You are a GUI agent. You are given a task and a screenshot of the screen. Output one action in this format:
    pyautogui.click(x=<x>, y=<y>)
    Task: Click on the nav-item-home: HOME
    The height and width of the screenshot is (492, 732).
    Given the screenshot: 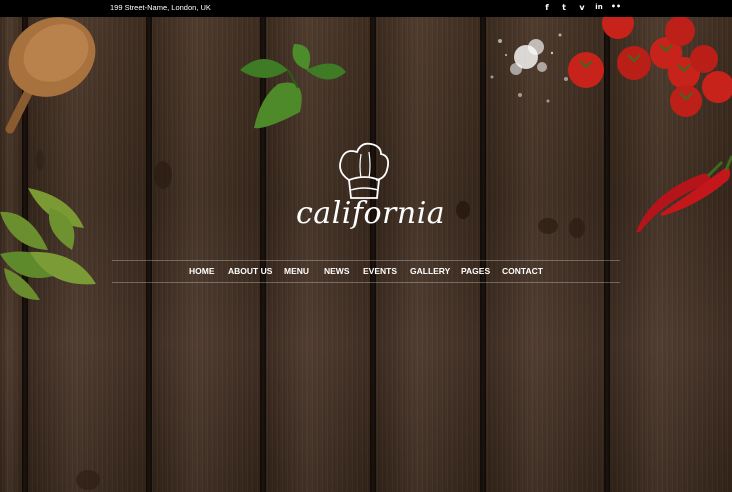 What is the action you would take?
    pyautogui.click(x=202, y=271)
    